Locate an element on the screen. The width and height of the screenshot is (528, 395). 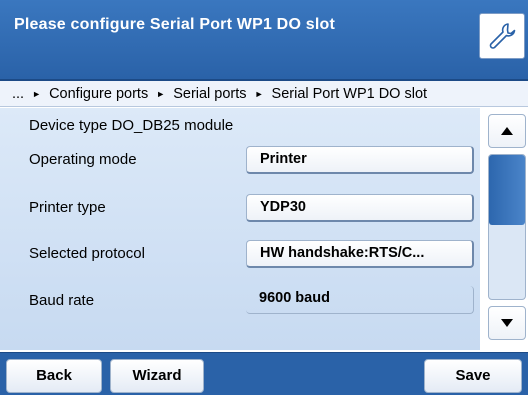
page-title: Please configure Serial Port WP1 DO slot is located at coordinates (174, 24).